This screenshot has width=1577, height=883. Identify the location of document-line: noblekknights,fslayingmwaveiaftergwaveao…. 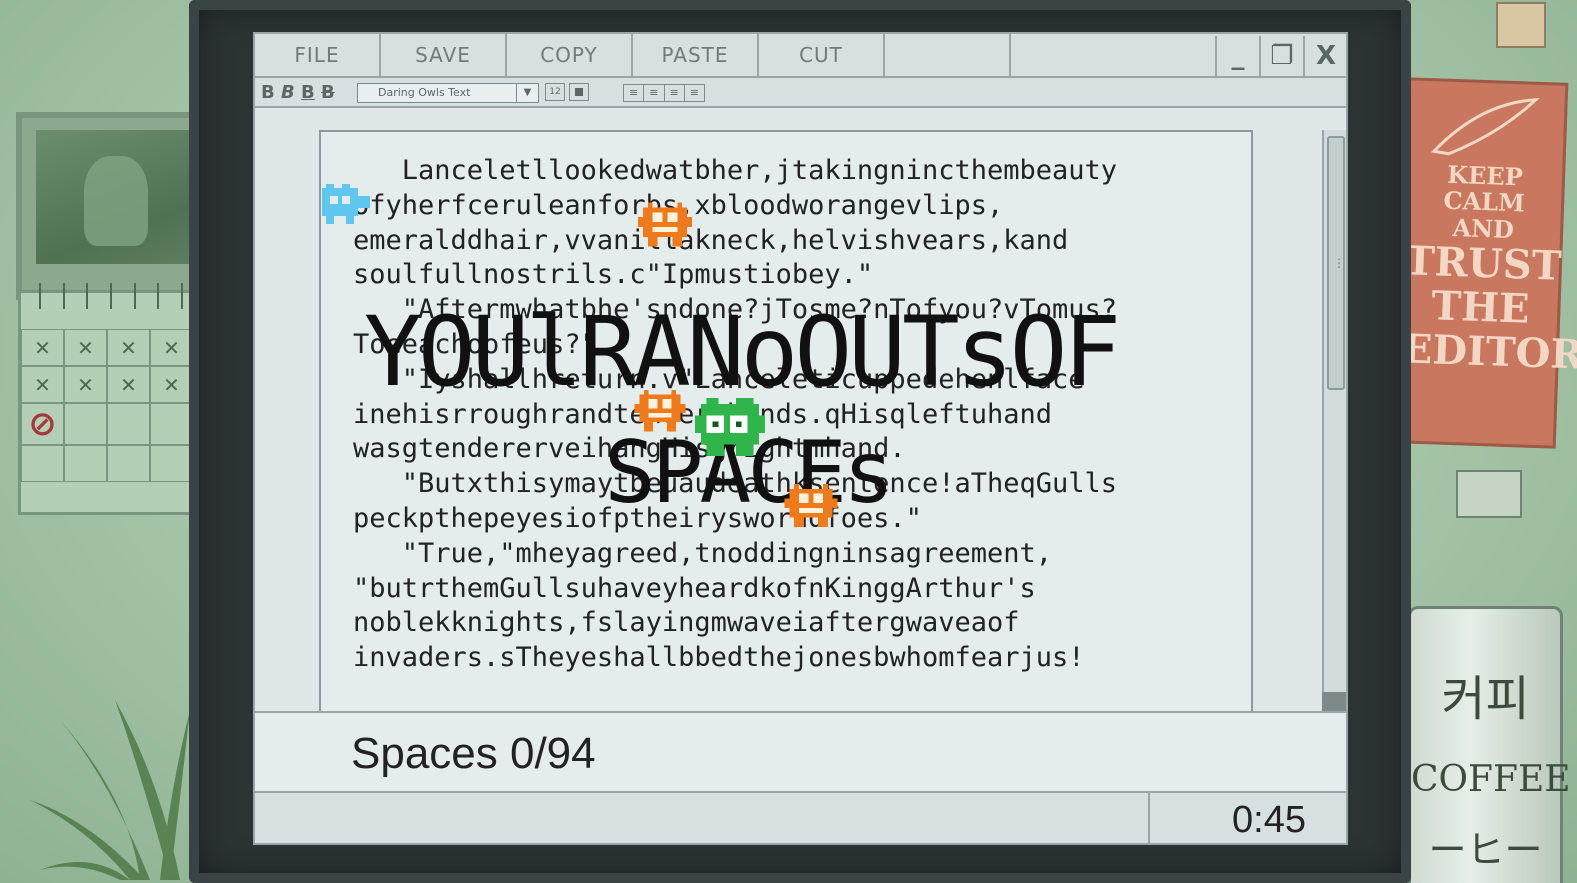
(686, 623).